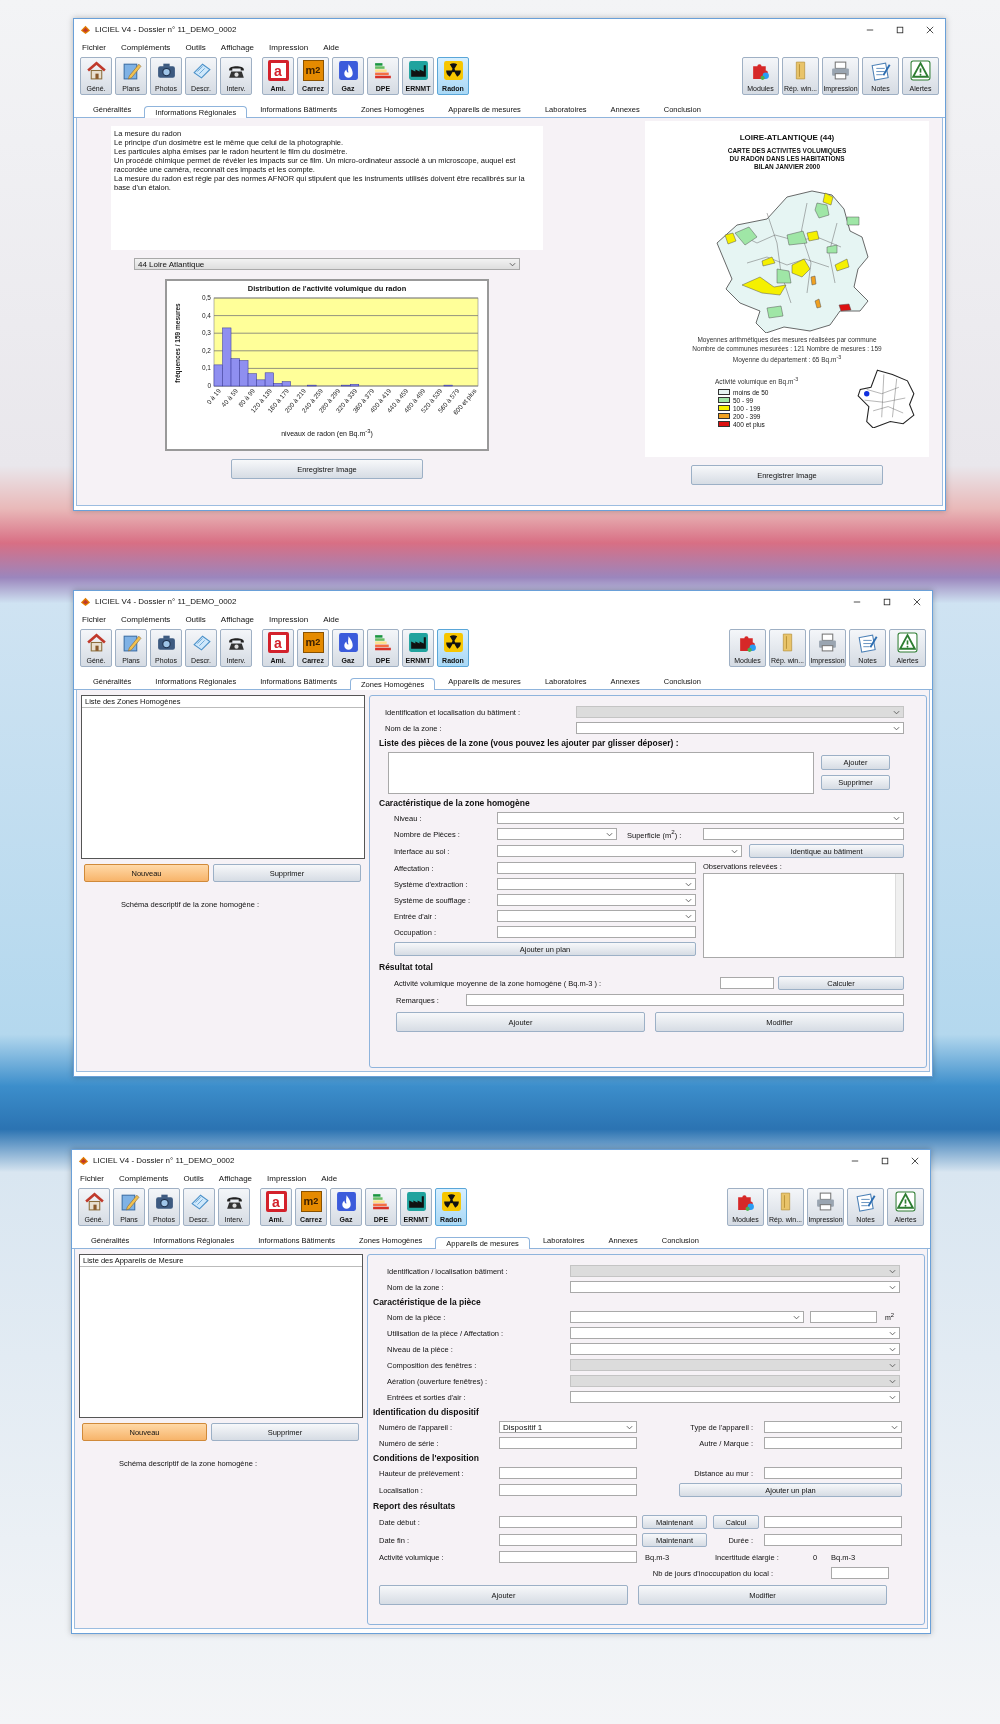 This screenshot has height=1724, width=1000. What do you see at coordinates (418, 70) in the screenshot?
I see `factory-icon` at bounding box center [418, 70].